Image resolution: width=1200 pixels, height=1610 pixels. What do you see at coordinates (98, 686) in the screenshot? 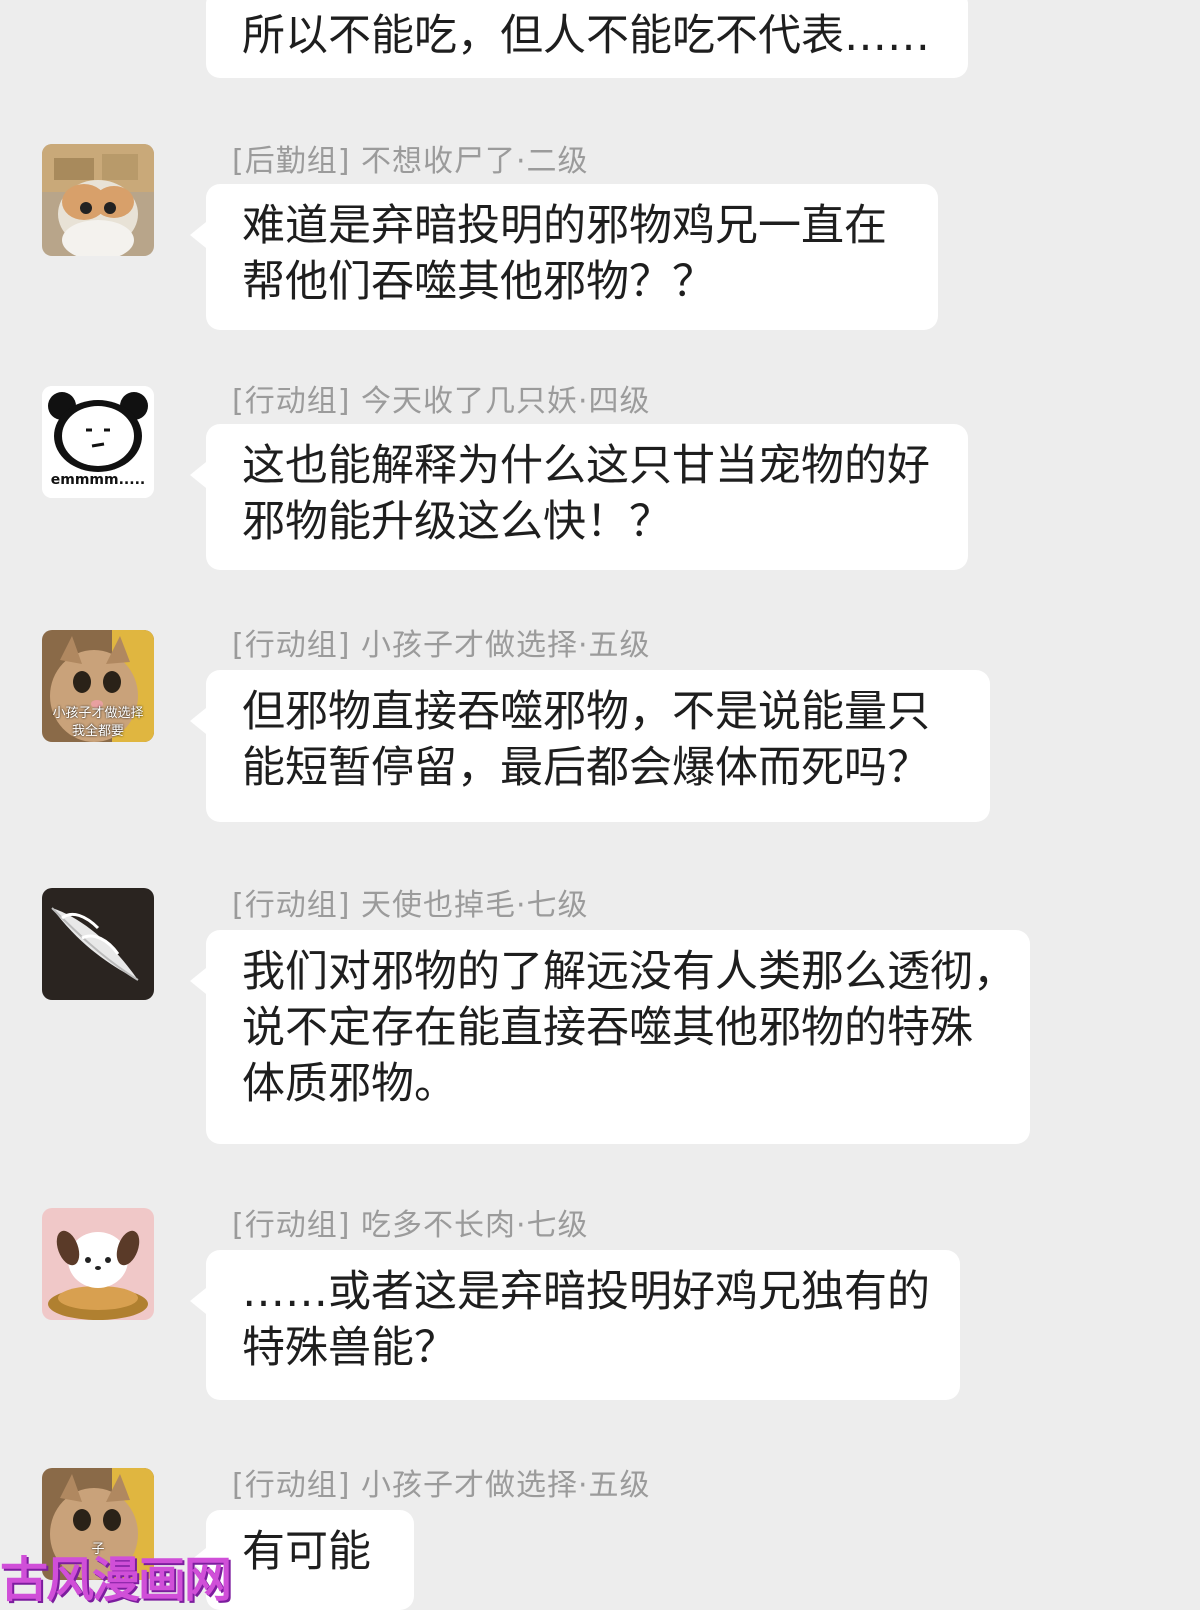
I see `avatar-cat-icon: 小孩子才做选择 我全都要` at bounding box center [98, 686].